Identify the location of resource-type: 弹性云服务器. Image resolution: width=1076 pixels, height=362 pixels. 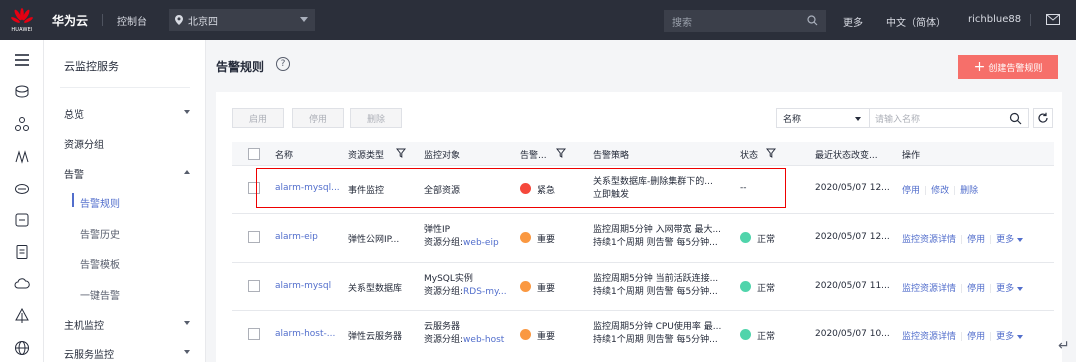
(375, 337).